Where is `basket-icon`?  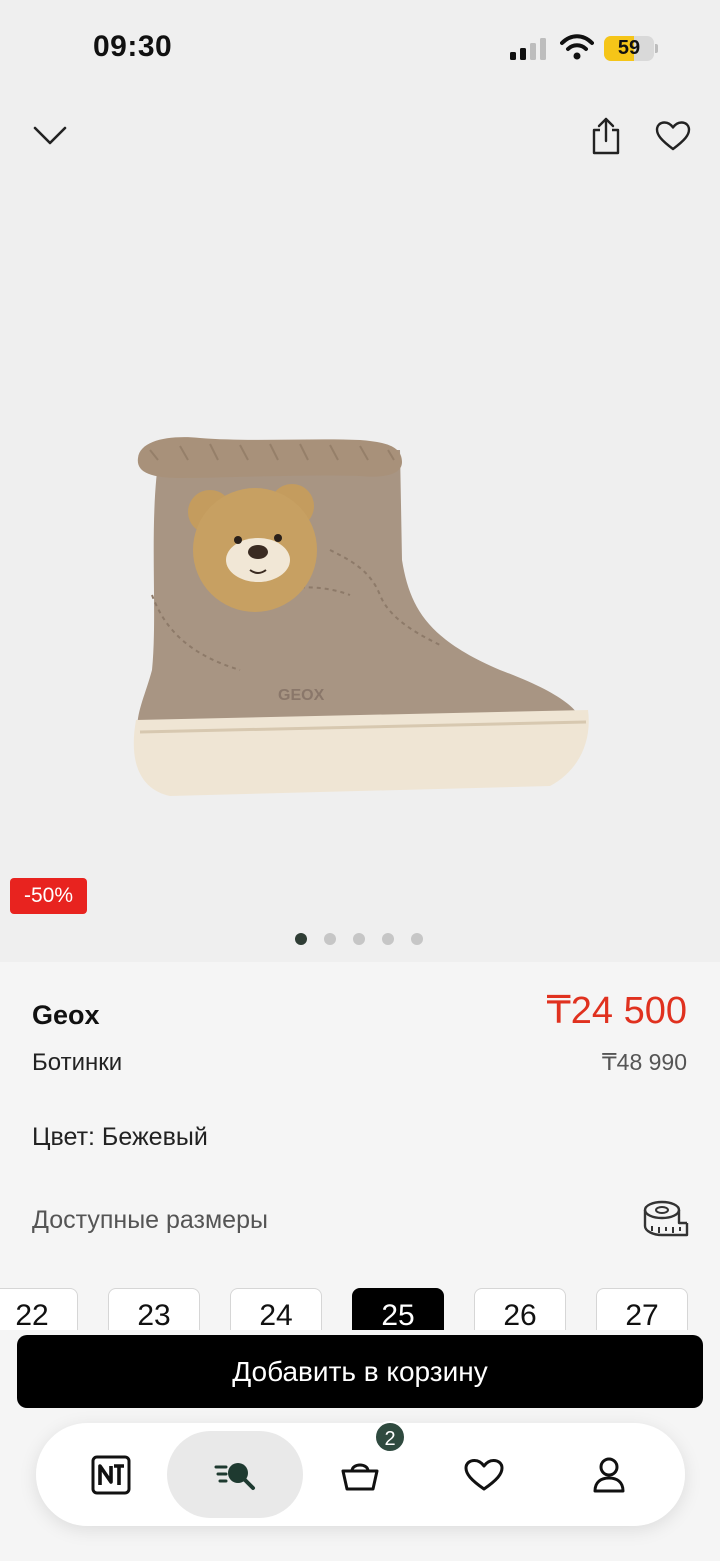 basket-icon is located at coordinates (360, 1476).